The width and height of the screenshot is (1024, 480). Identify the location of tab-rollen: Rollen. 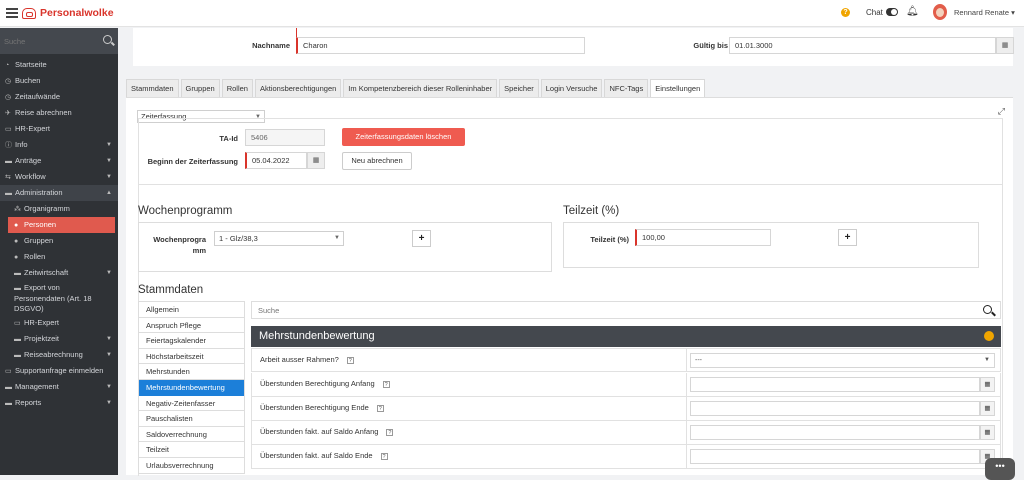
(237, 88).